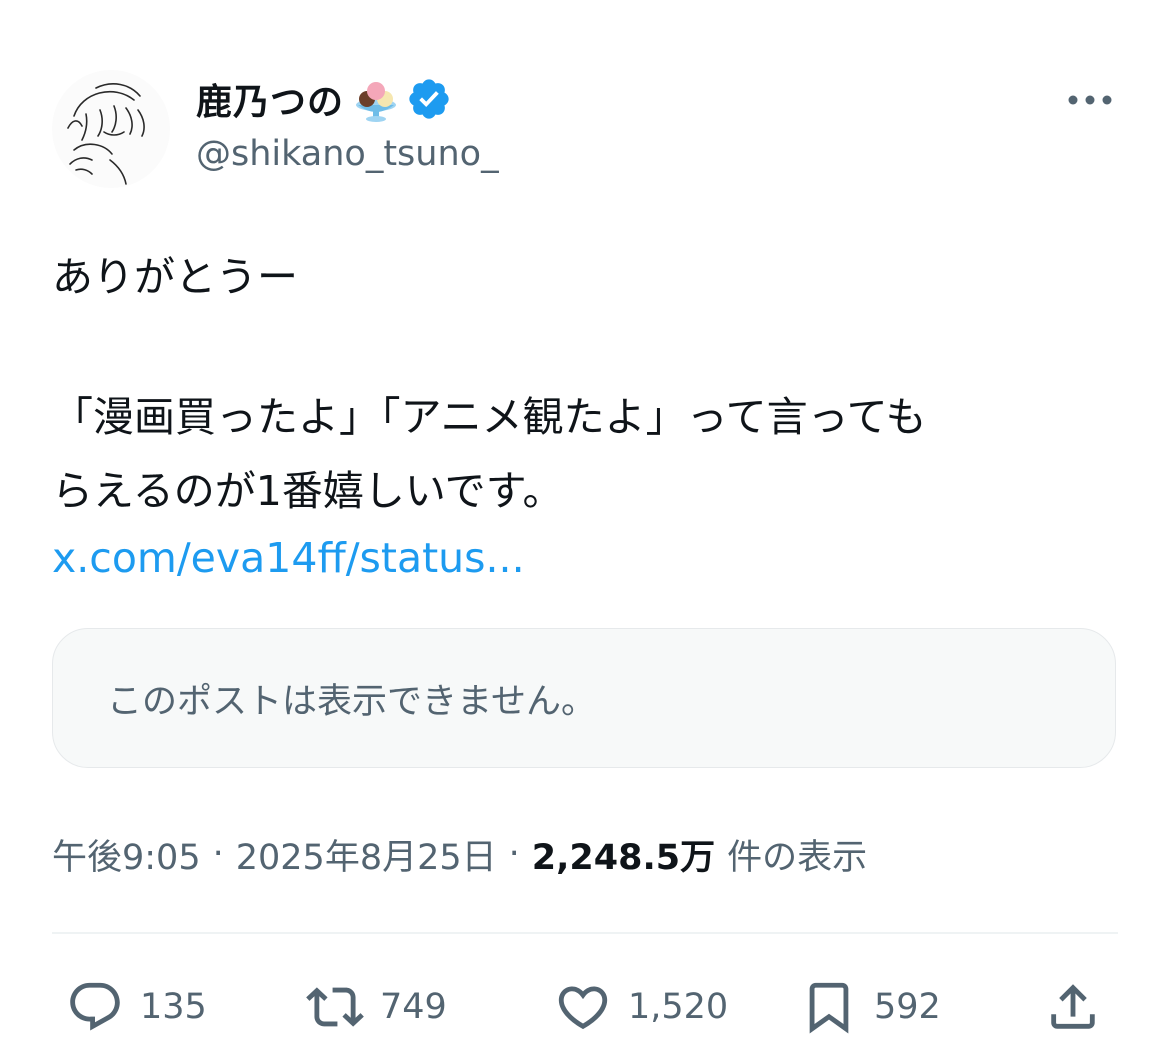 The width and height of the screenshot is (1170, 1054). What do you see at coordinates (678, 1007) in the screenshot?
I see `like-count: 1,520` at bounding box center [678, 1007].